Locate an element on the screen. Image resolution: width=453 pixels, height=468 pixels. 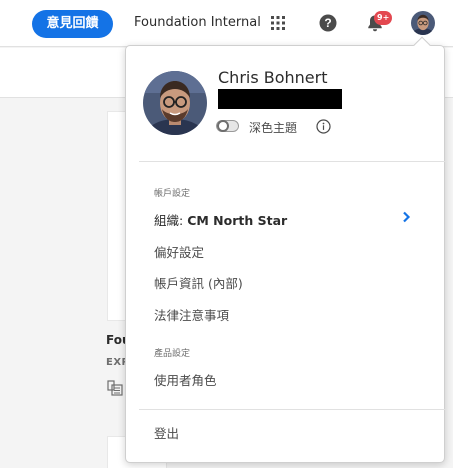
dark-theme-toggle is located at coordinates (227, 126).